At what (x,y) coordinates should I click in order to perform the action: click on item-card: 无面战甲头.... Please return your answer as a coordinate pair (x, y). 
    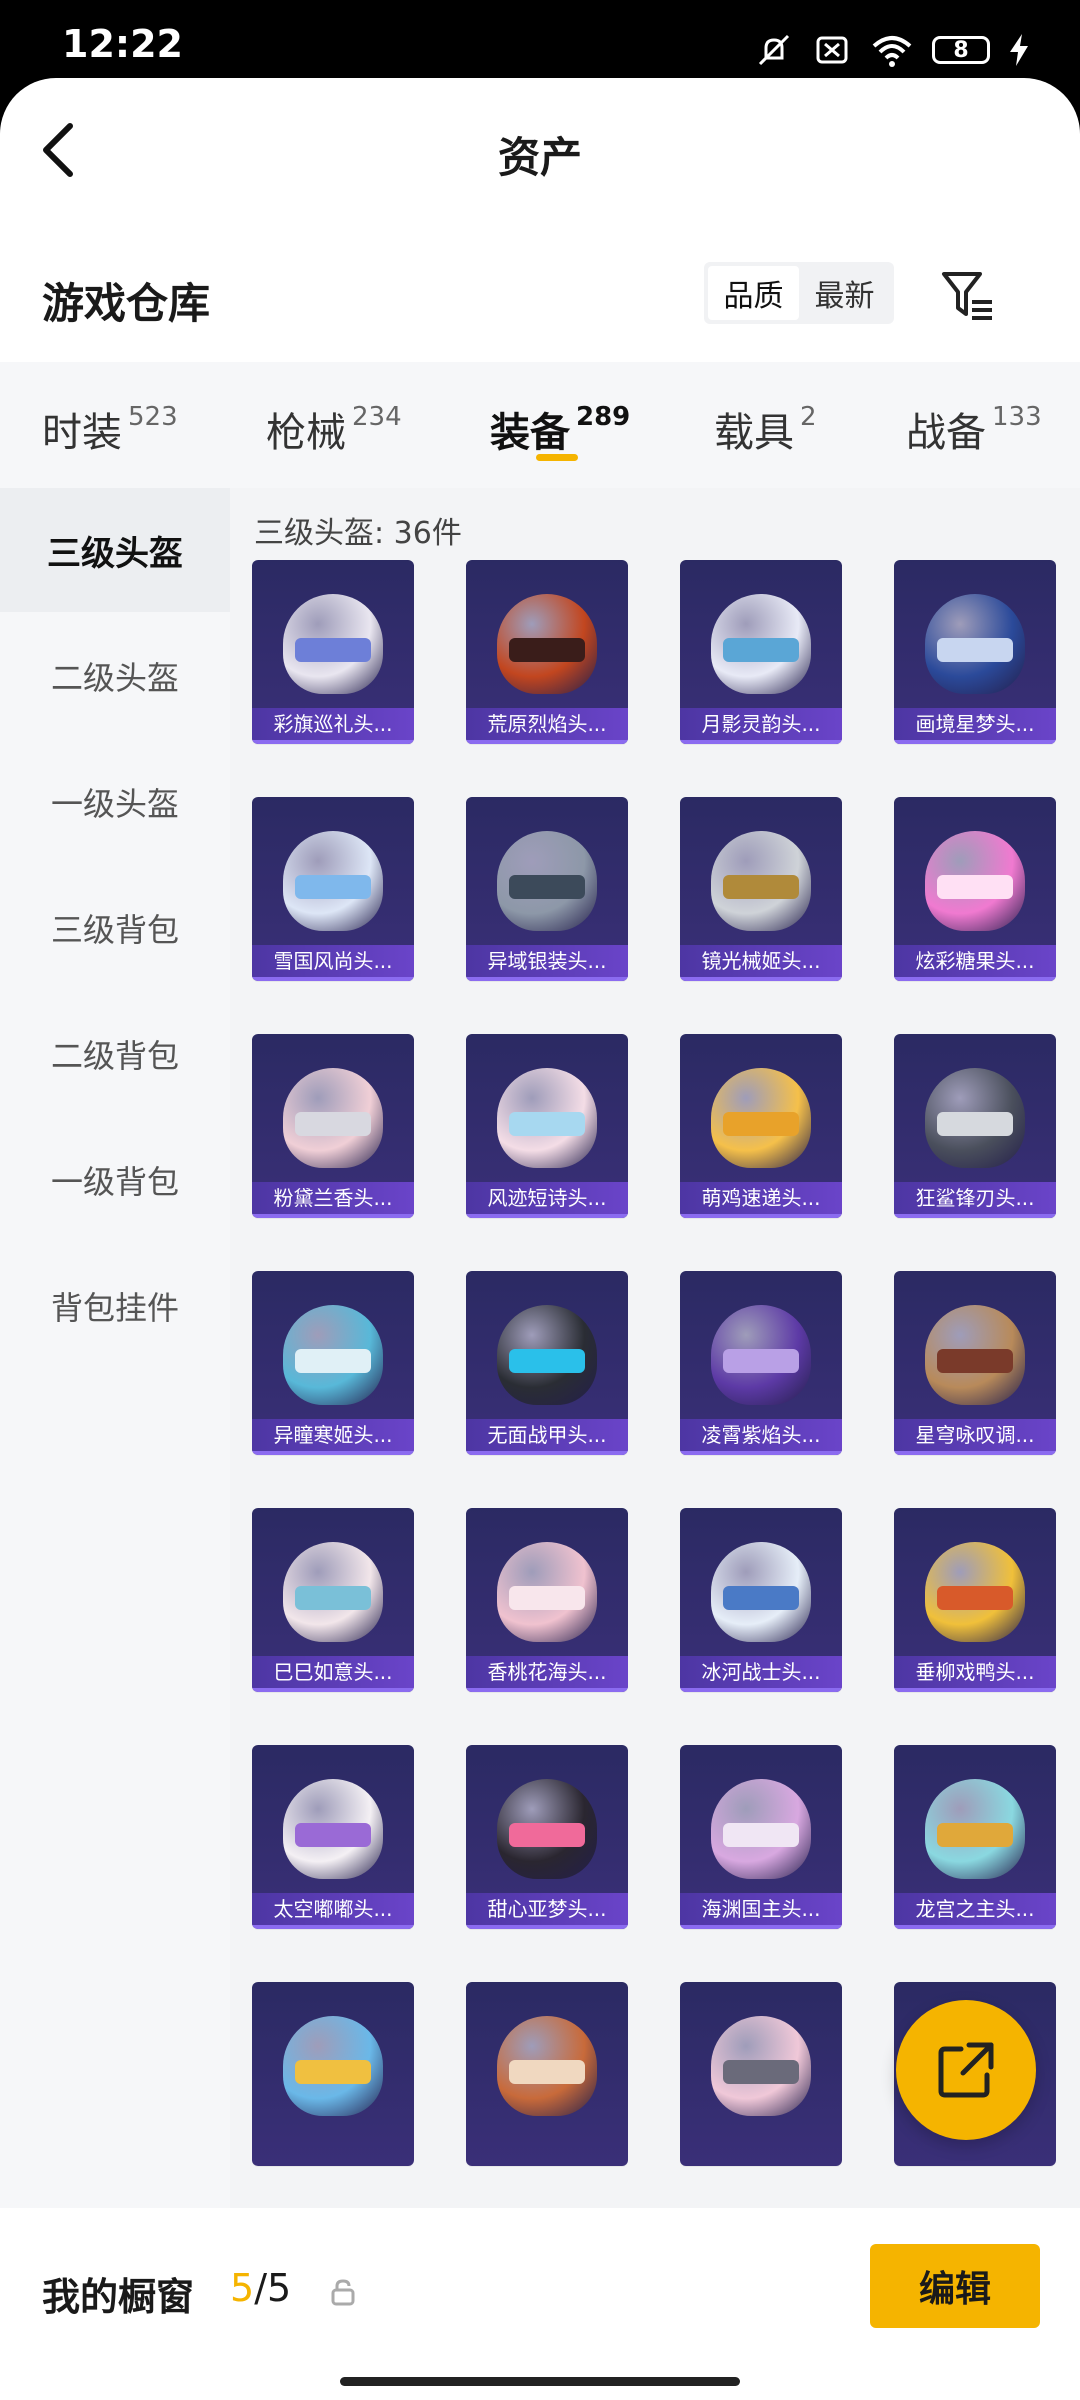
    Looking at the image, I should click on (547, 1363).